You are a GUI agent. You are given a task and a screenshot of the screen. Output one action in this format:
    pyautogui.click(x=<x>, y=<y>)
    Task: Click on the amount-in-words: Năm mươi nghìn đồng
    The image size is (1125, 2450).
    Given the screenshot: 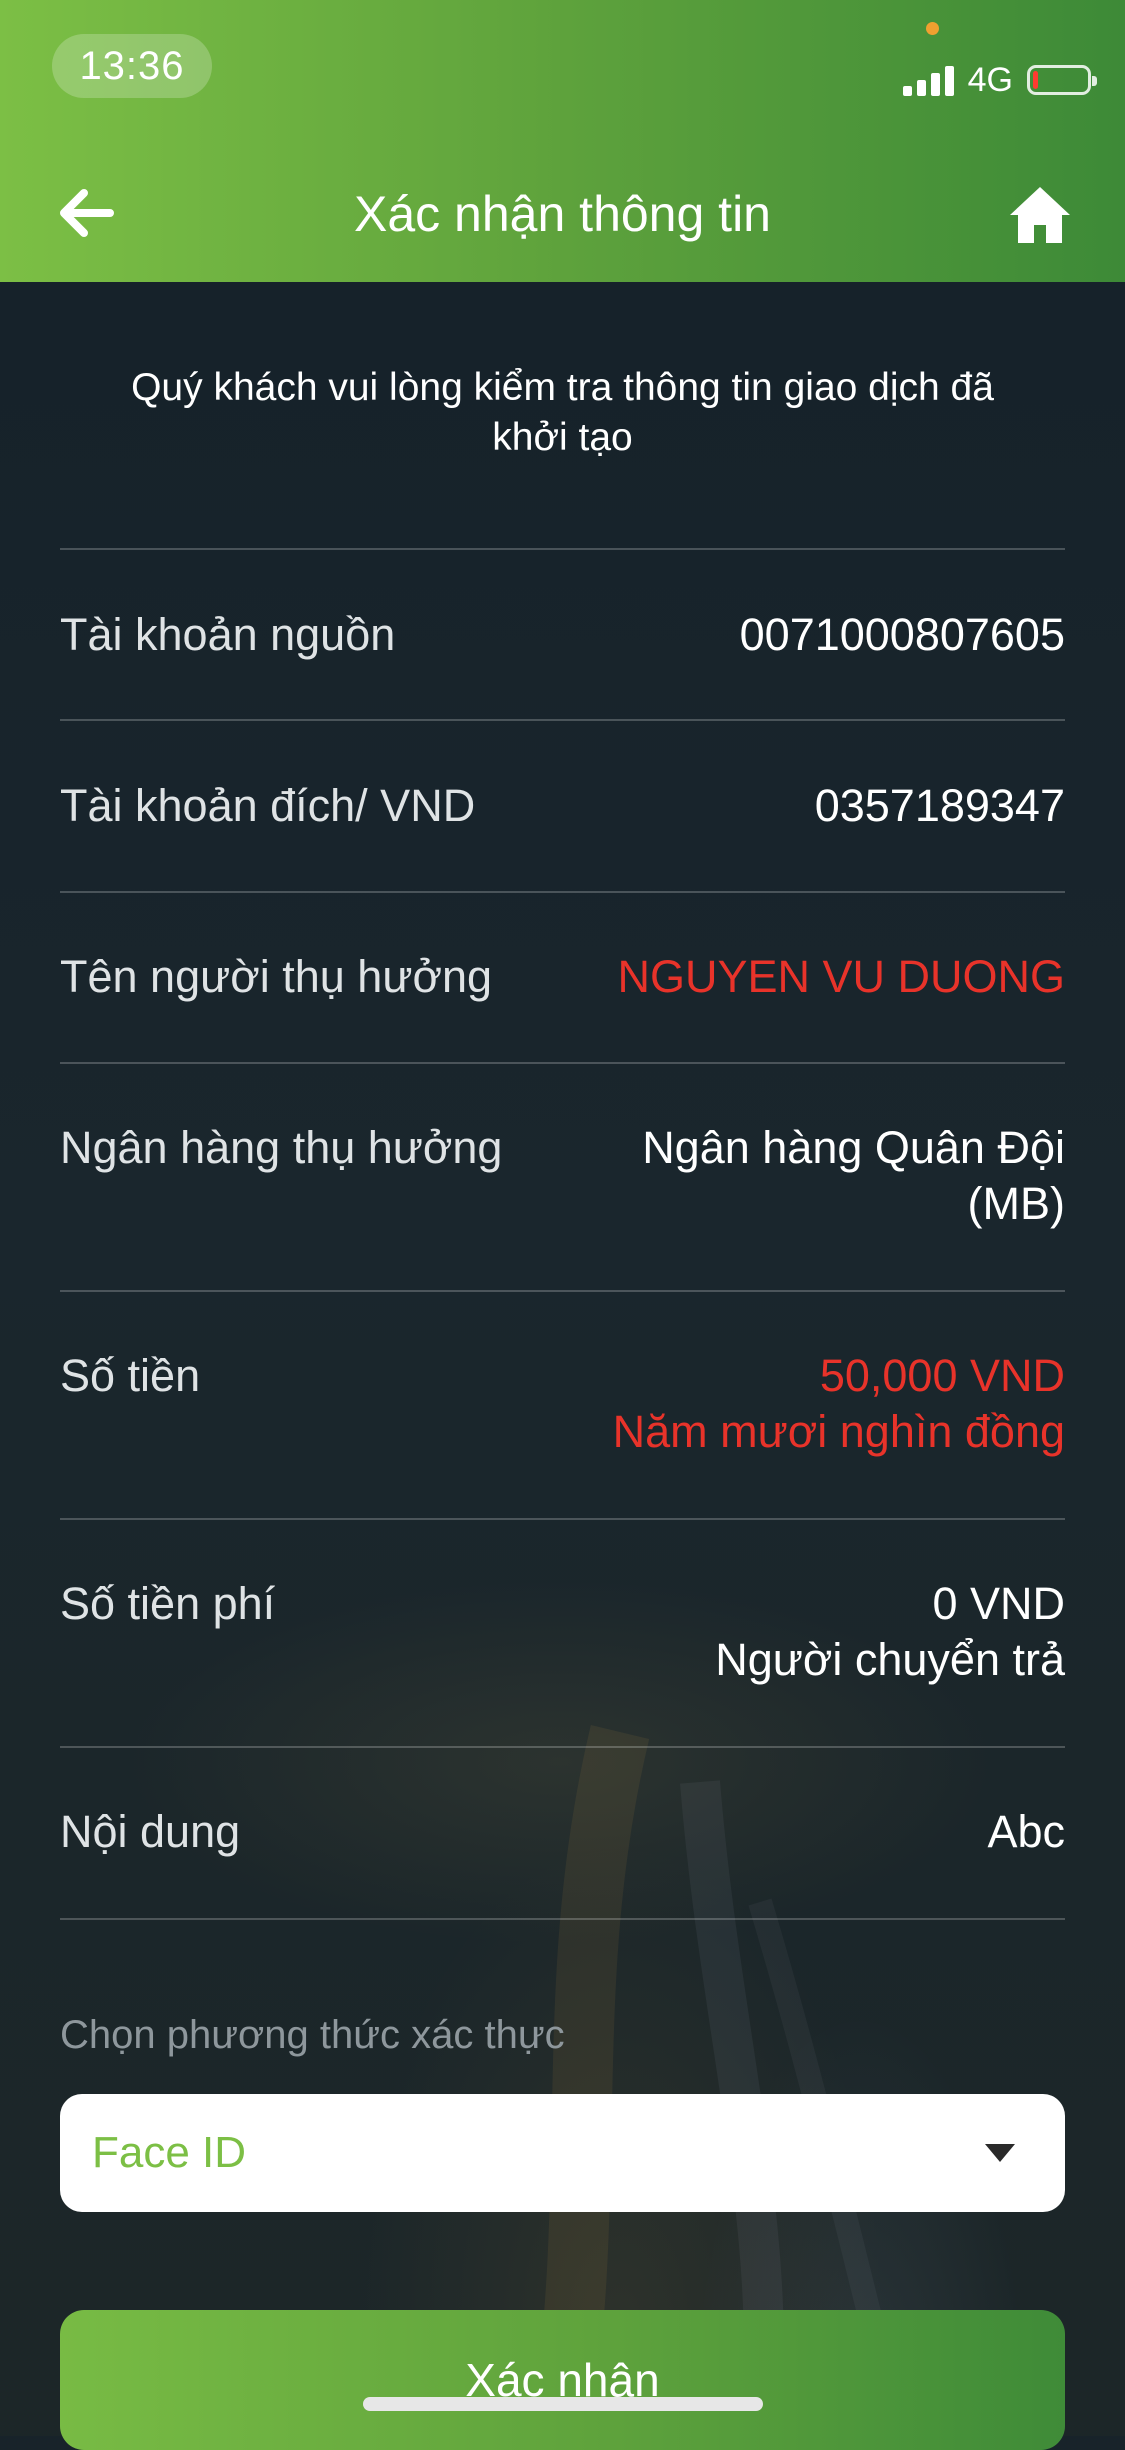 What is the action you would take?
    pyautogui.click(x=838, y=1431)
    